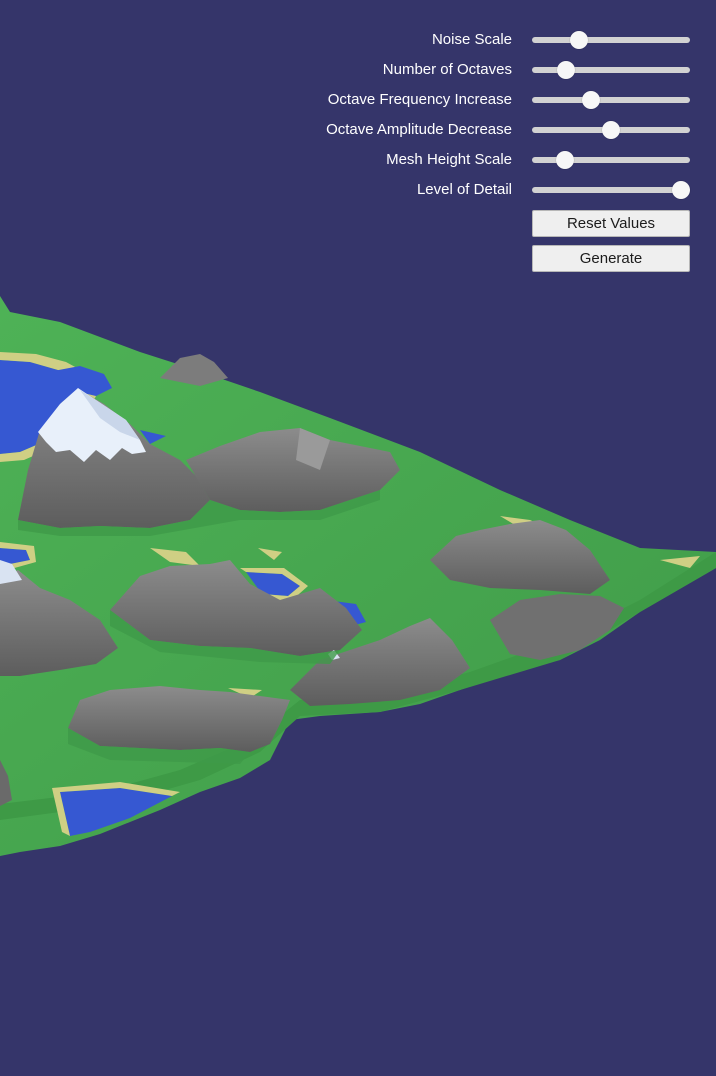 This screenshot has width=716, height=1076. Describe the element at coordinates (419, 99) in the screenshot. I see `octave-frequency-increase-label: Octave Frequency Increase` at that location.